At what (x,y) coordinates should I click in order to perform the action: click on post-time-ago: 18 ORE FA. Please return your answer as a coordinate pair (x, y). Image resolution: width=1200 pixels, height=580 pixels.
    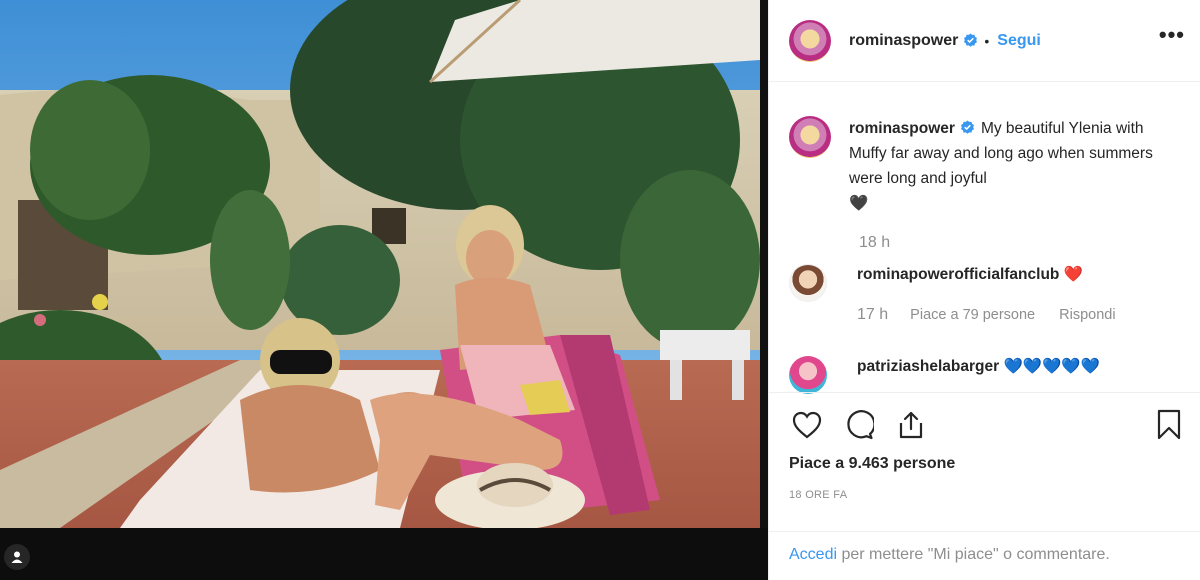
    Looking at the image, I should click on (818, 495).